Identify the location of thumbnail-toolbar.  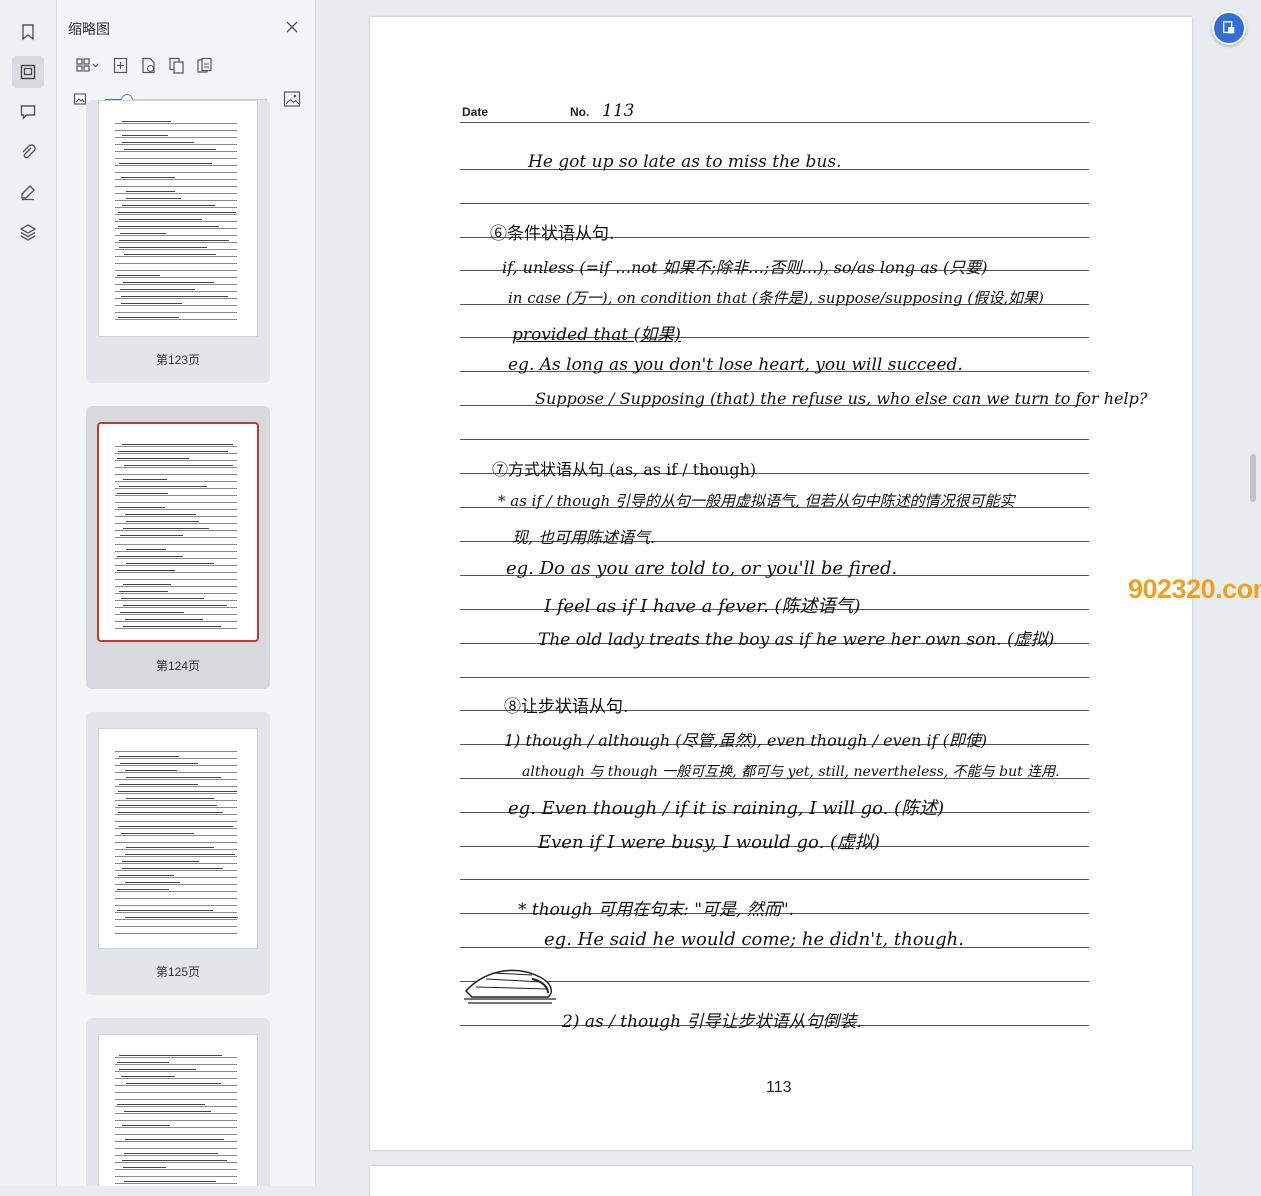
(147, 65).